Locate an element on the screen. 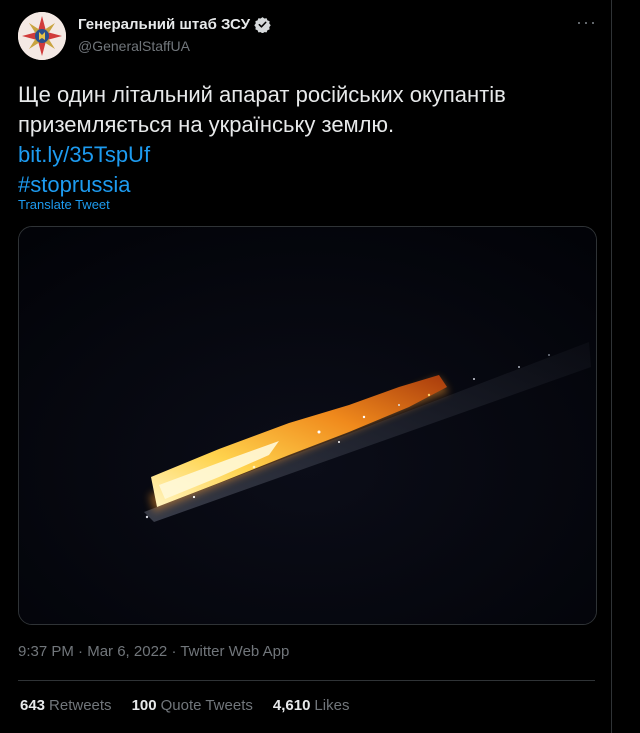 The image size is (640, 733). quote-tweets-count: 100 is located at coordinates (144, 705).